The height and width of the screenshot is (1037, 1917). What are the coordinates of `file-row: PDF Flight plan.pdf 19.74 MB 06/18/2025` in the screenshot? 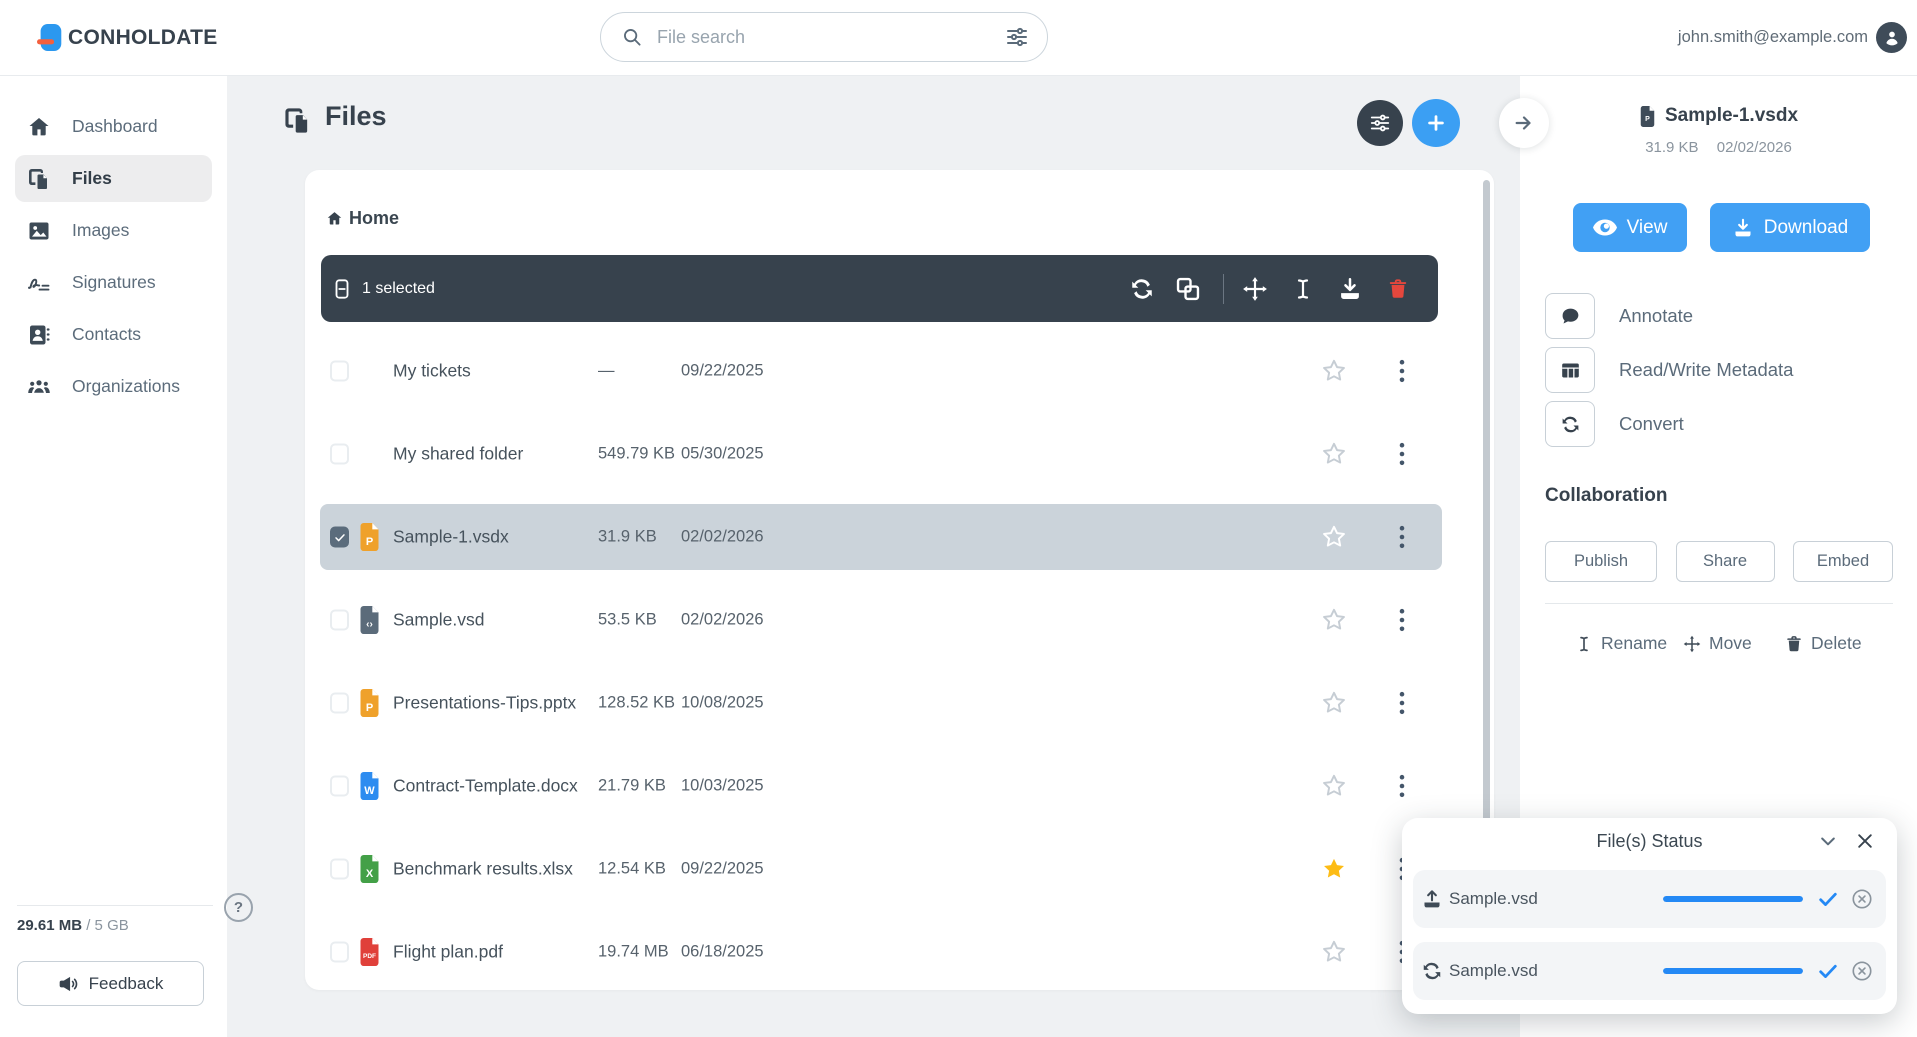 It's located at (881, 952).